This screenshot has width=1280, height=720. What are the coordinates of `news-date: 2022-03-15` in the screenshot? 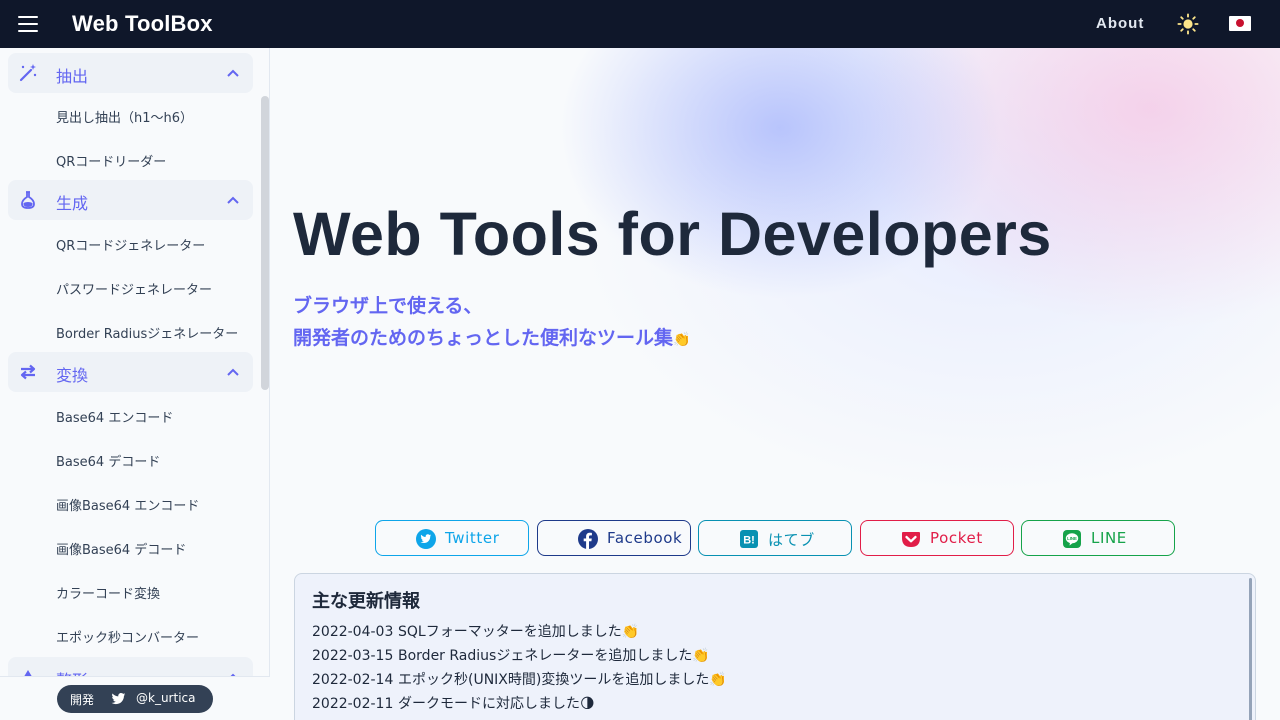 It's located at (353, 656).